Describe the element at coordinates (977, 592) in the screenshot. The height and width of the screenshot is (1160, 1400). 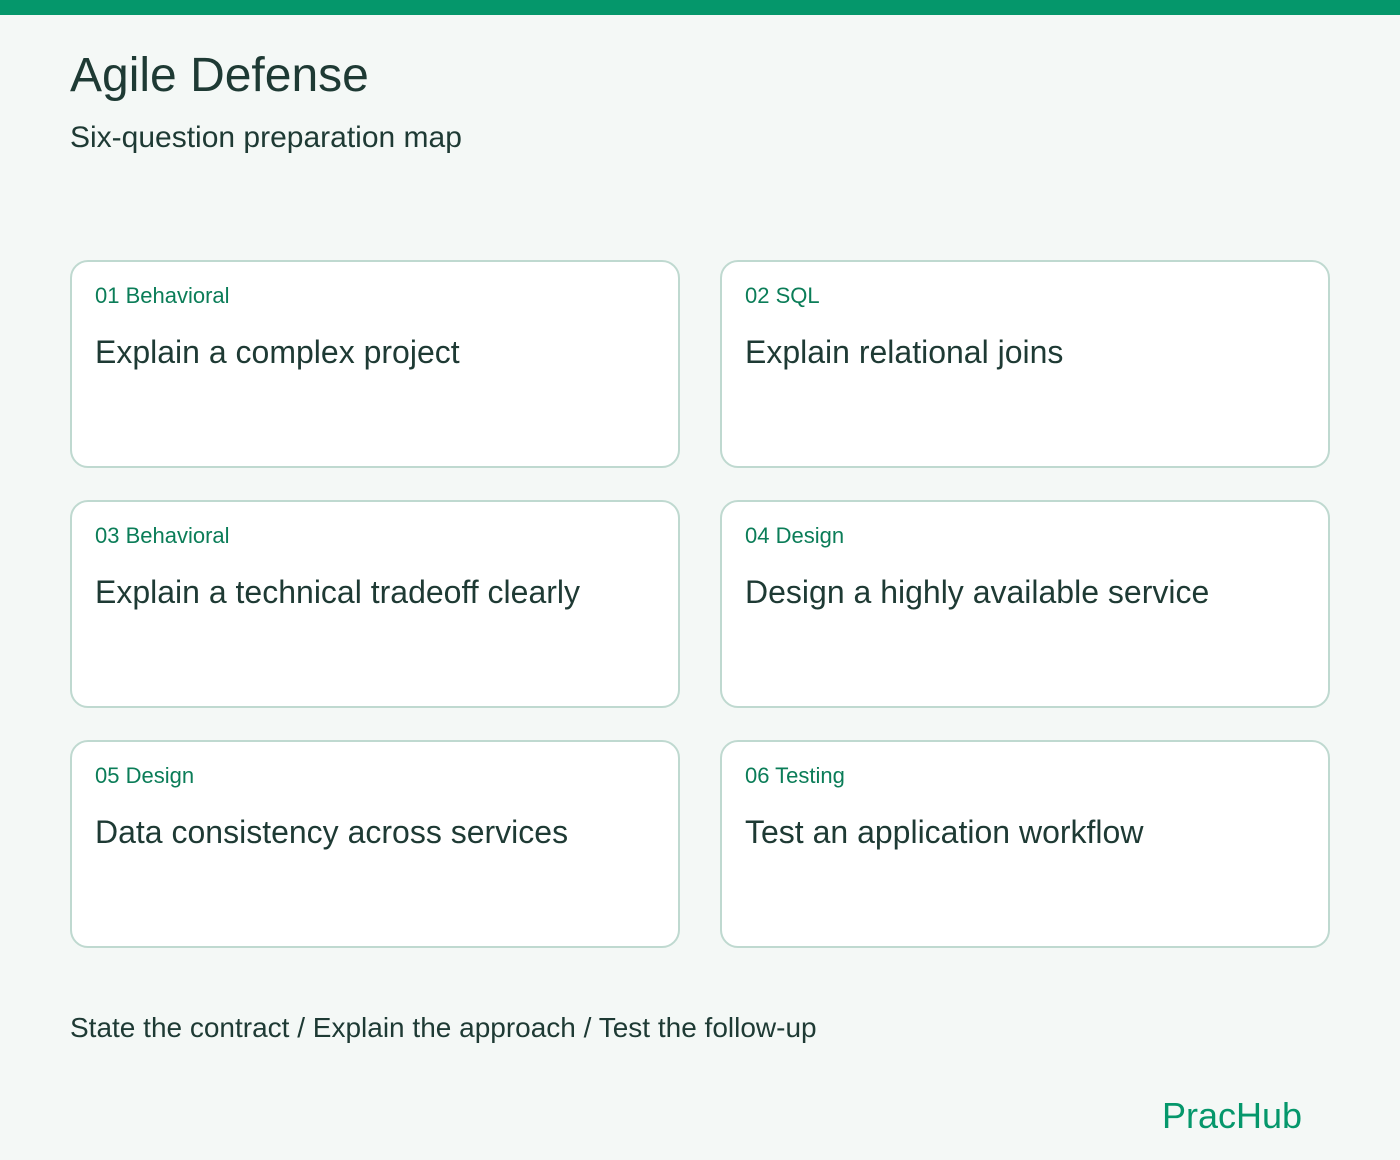
I see `question-card-title: Design a highly available service` at that location.